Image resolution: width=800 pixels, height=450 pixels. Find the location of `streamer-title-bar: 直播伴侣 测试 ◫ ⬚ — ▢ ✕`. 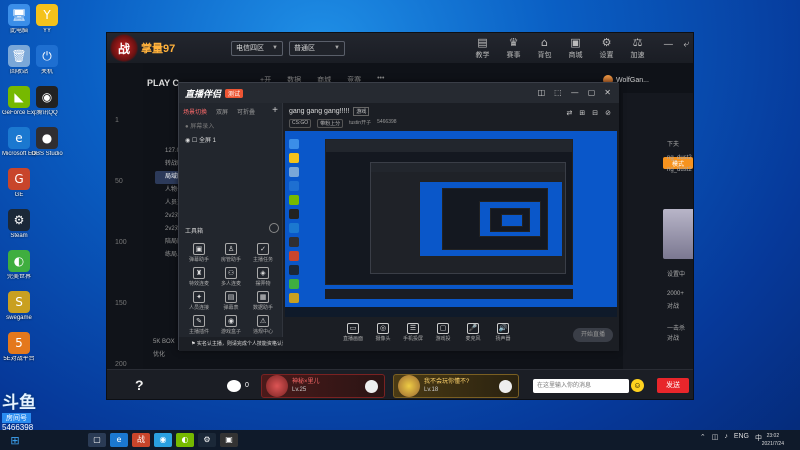

streamer-title-bar: 直播伴侣 测试 ◫ ⬚ — ▢ ✕ is located at coordinates (399, 93).